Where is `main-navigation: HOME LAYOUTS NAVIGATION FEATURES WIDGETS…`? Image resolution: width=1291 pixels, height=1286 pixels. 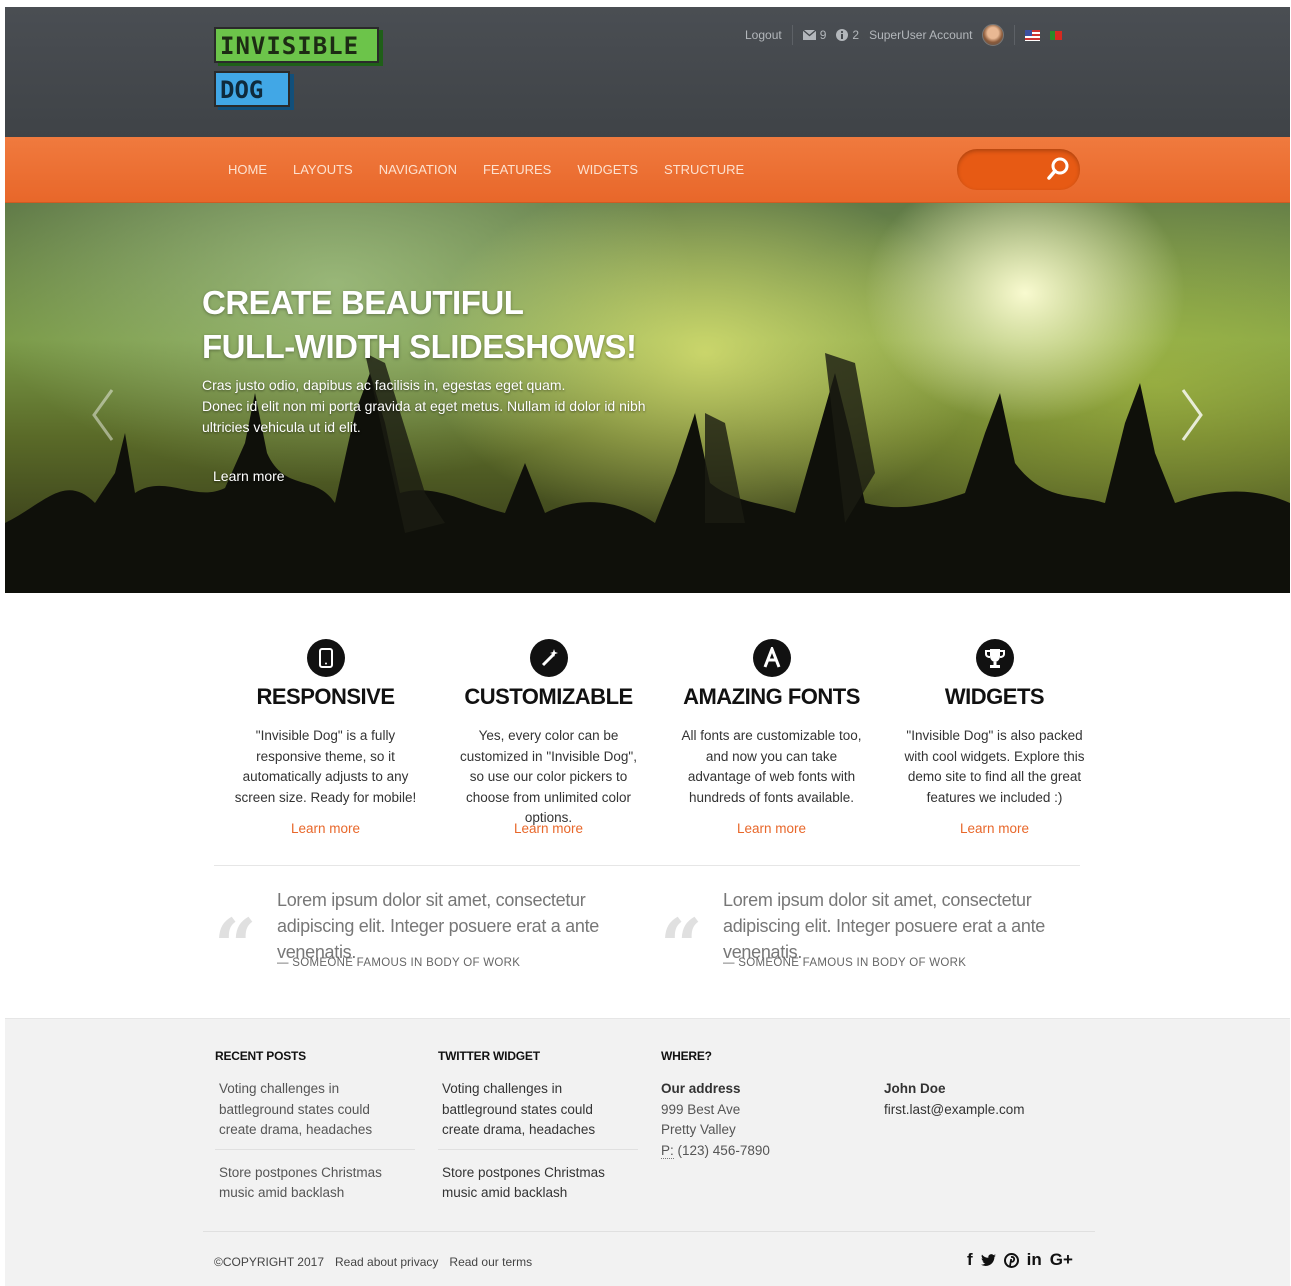 main-navigation: HOME LAYOUTS NAVIGATION FEATURES WIDGETS… is located at coordinates (647, 170).